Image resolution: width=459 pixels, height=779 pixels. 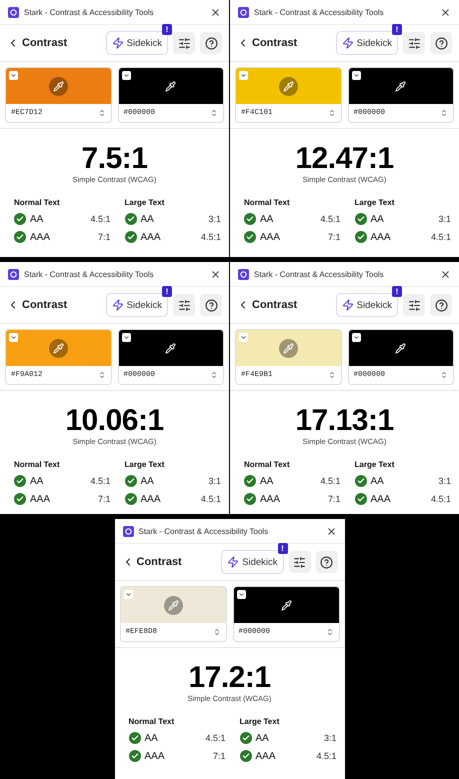 I want to click on contrast-ratio: 17.13:1, so click(x=344, y=421).